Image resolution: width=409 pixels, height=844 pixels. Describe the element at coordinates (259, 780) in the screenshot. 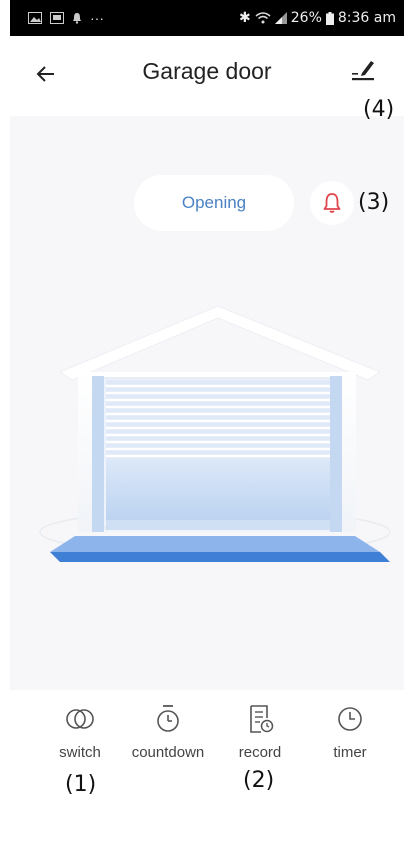

I see `annotation-2: (2)` at that location.